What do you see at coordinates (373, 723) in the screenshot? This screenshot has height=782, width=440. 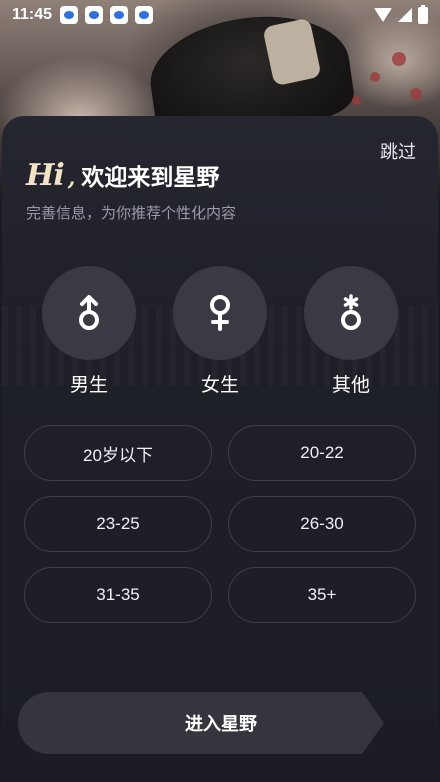 I see `arrow-shape-icon` at bounding box center [373, 723].